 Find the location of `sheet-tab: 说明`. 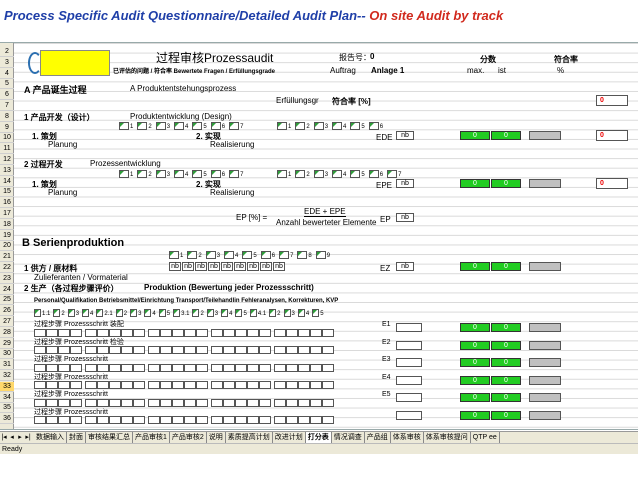

sheet-tab: 说明 is located at coordinates (216, 437).